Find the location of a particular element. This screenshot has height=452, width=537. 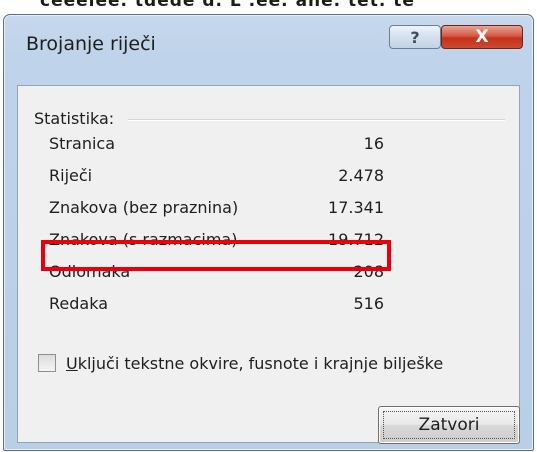

stat-row-lines: Redaka 516 is located at coordinates (216, 304).